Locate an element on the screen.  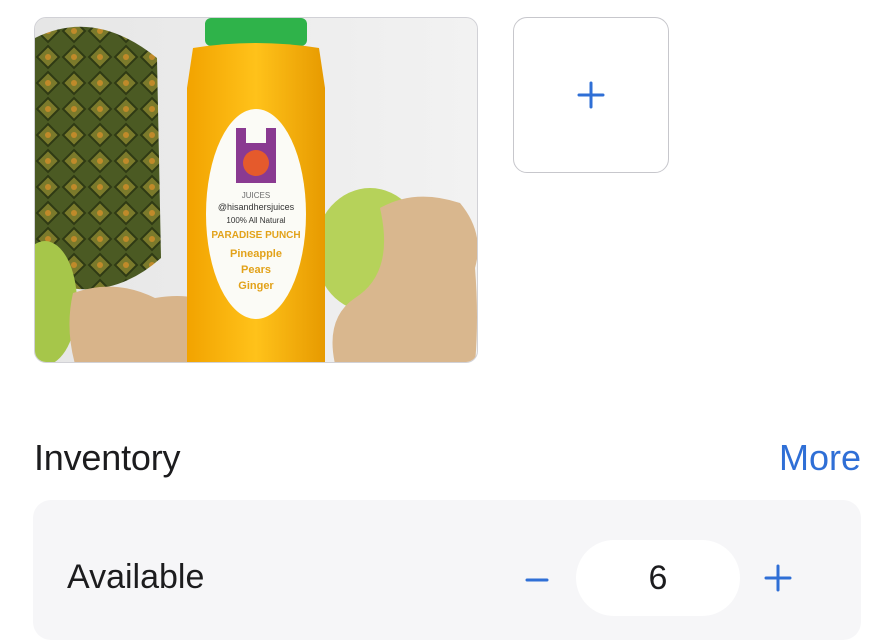
svg-text: JUICES is located at coordinates (256, 195).